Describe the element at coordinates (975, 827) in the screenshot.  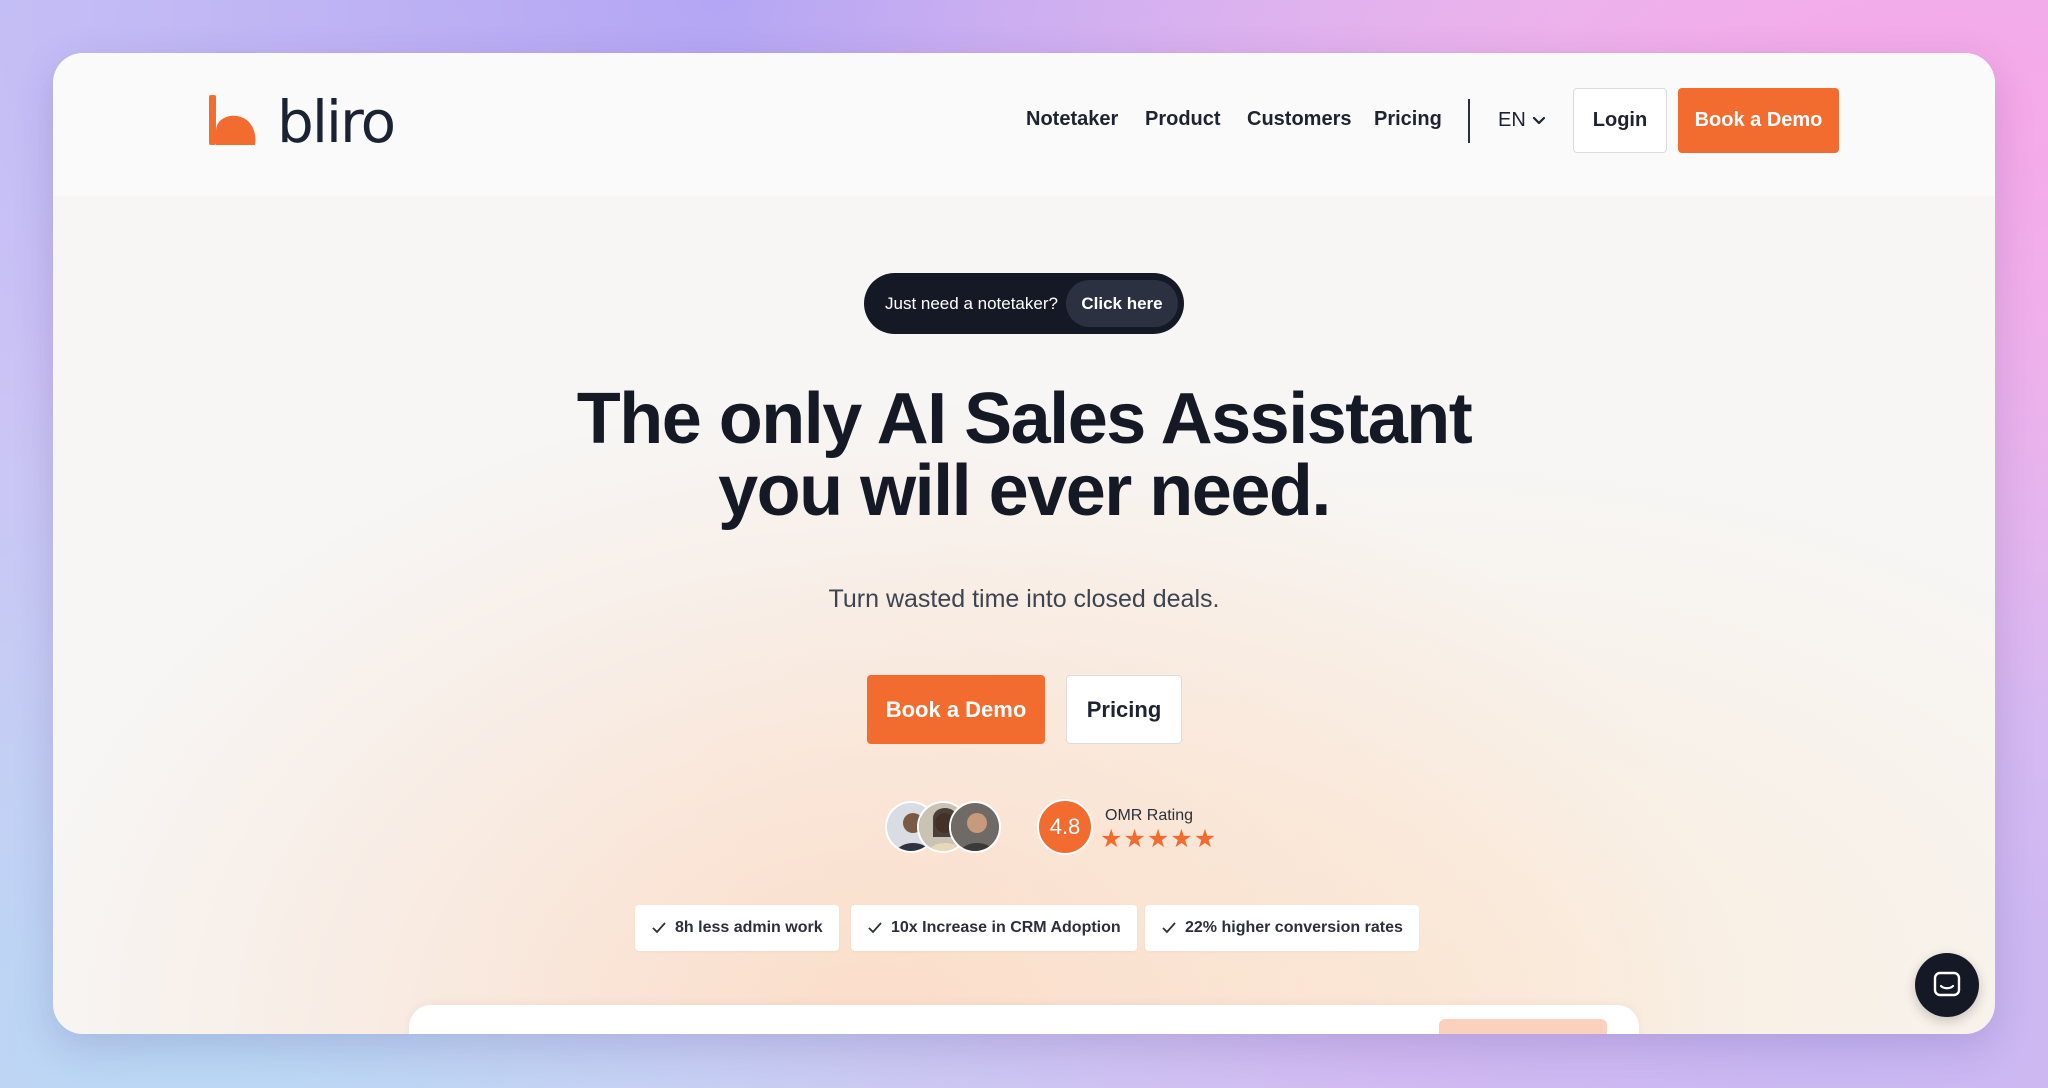
I see `avatar` at that location.